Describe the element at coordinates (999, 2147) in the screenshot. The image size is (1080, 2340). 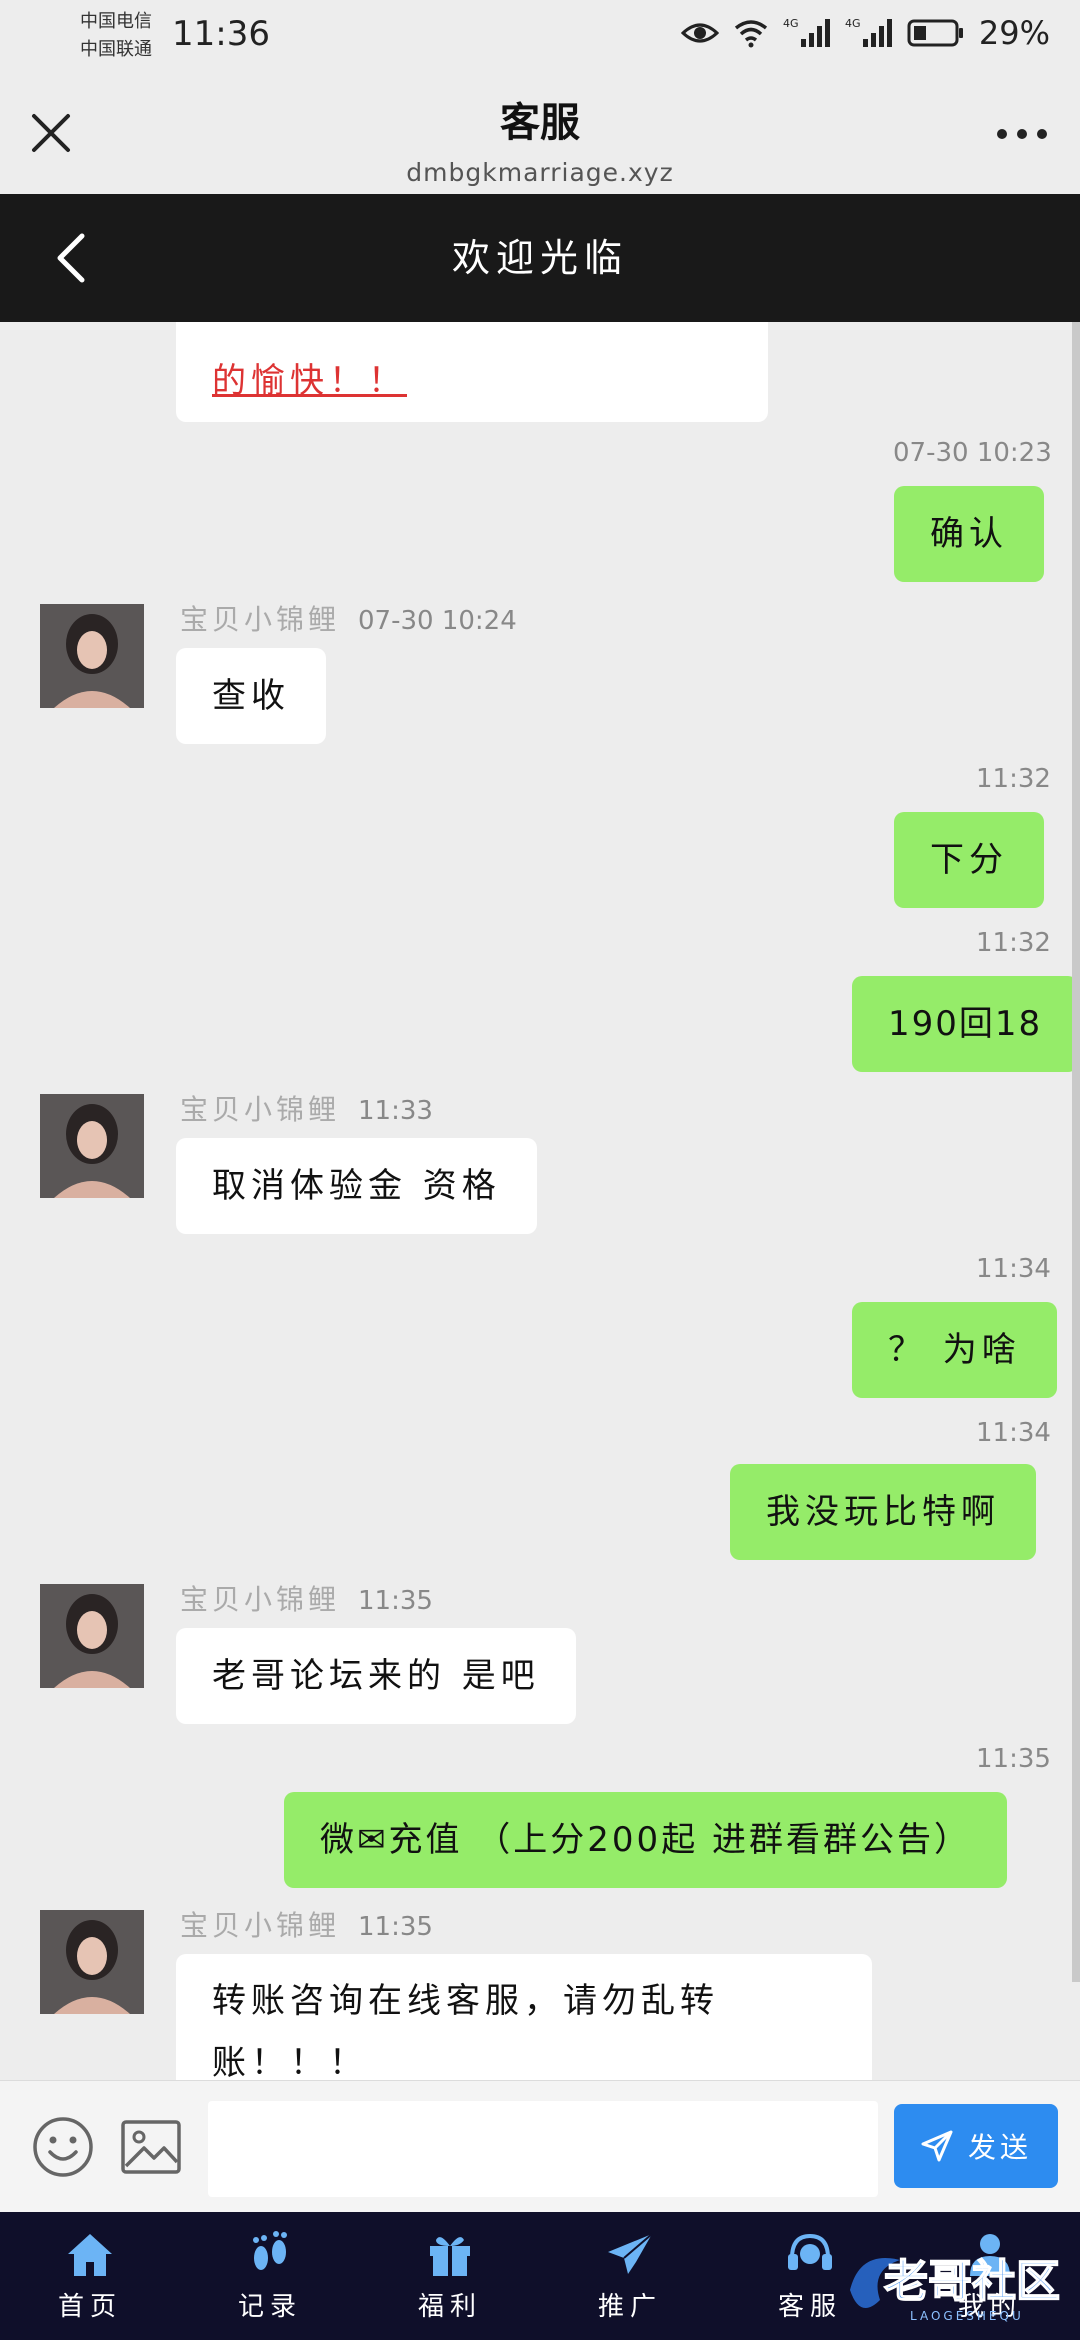
I see `send-button-label: 发送` at that location.